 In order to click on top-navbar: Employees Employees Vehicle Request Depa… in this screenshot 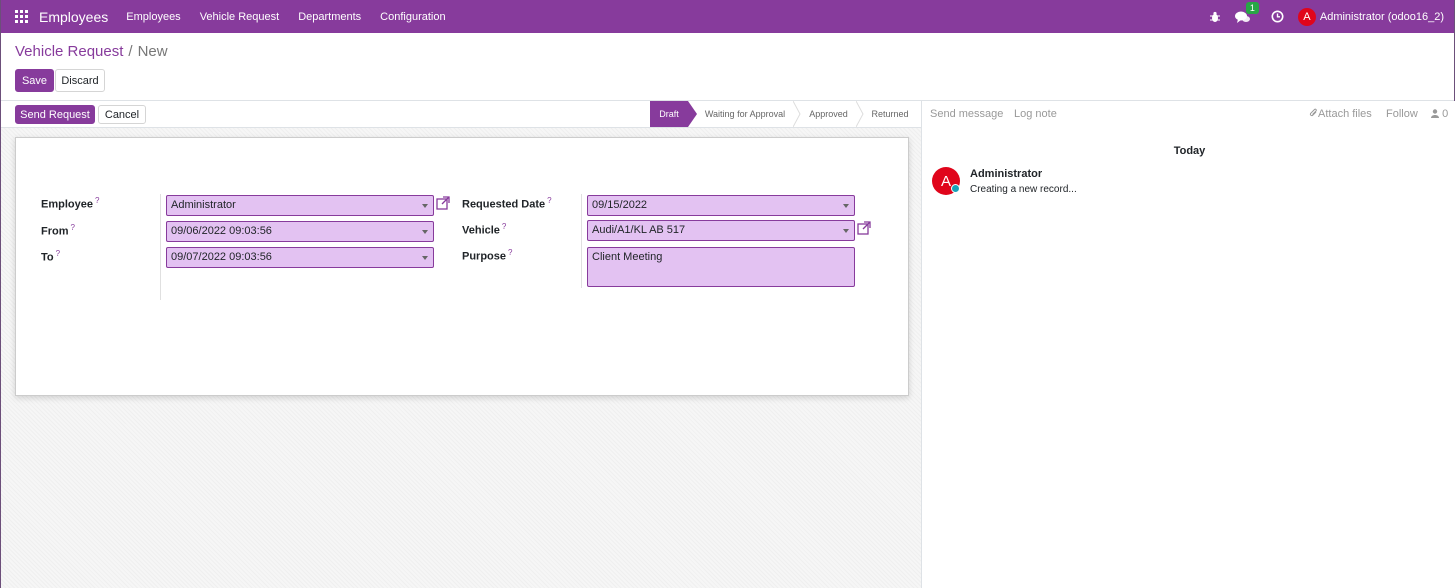, I will do `click(727, 16)`.